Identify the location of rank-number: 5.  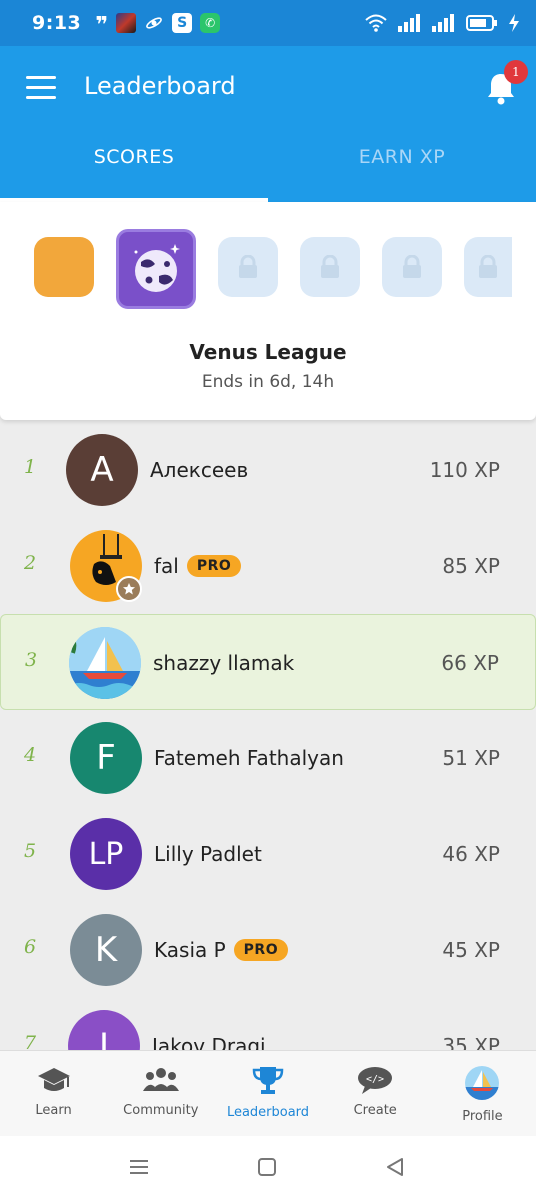
(30, 851).